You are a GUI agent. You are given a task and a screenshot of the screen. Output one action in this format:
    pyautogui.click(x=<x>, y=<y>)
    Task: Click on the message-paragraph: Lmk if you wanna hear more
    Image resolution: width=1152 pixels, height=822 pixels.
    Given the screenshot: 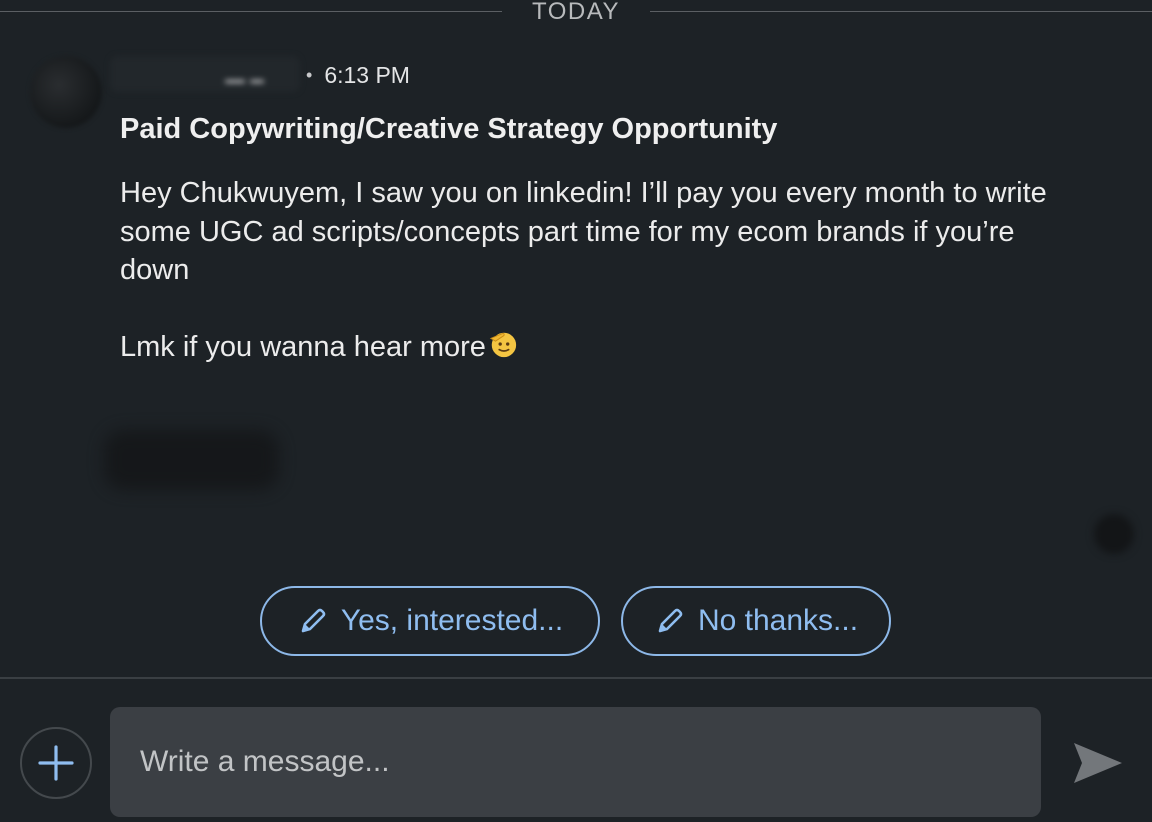 What is the action you would take?
    pyautogui.click(x=303, y=346)
    